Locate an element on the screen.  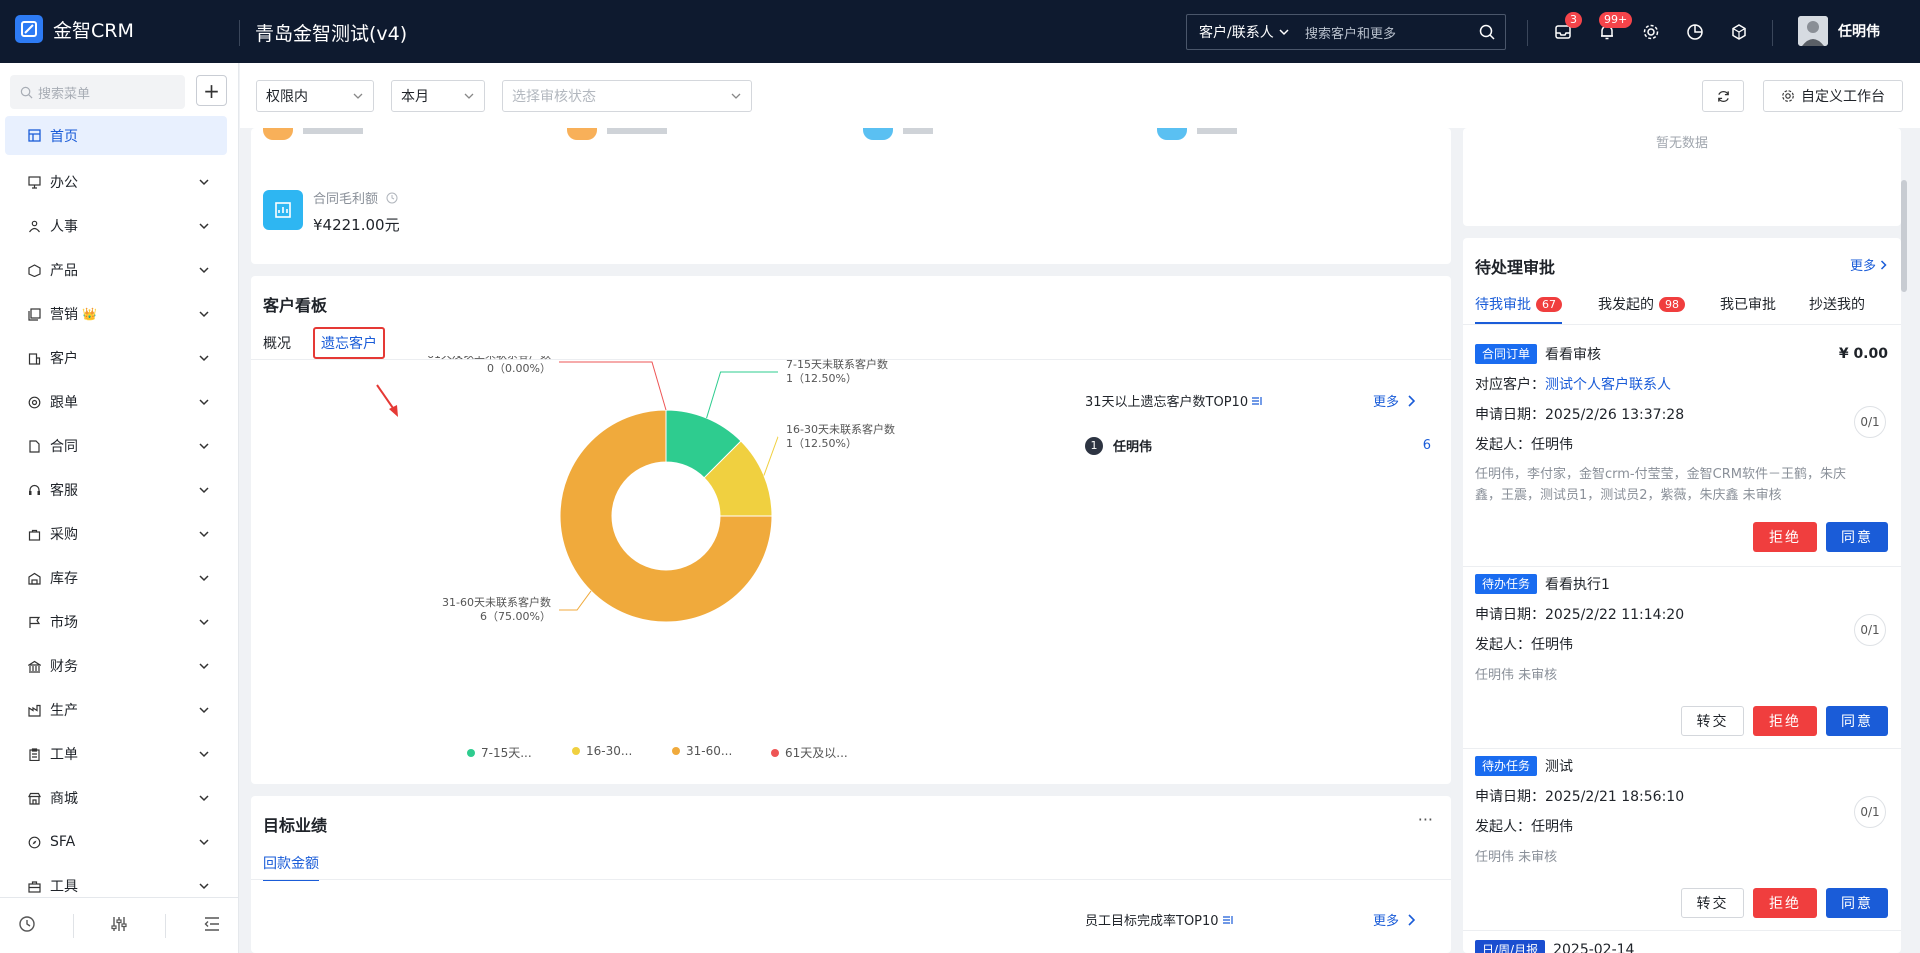
sidebar-item-followup: 跟单 is located at coordinates (116, 402).